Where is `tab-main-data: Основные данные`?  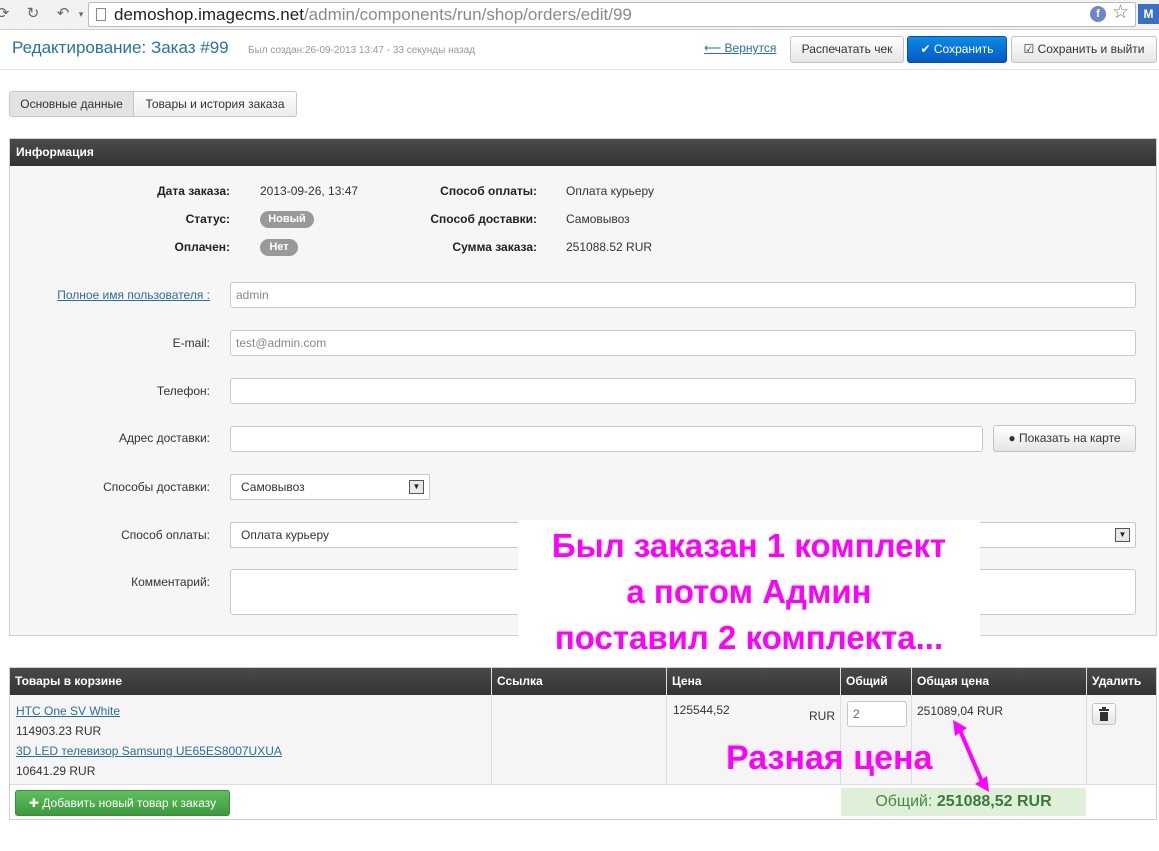 tab-main-data: Основные данные is located at coordinates (71, 104).